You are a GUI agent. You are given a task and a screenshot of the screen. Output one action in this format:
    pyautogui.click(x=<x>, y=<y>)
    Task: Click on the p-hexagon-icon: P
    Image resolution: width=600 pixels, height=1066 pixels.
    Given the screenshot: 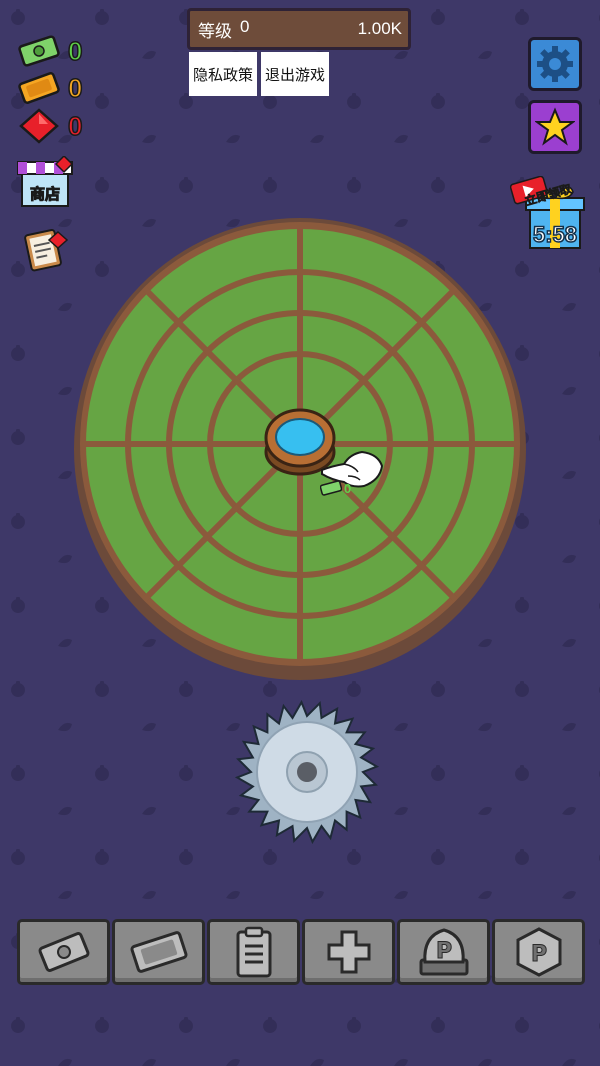 What is the action you would take?
    pyautogui.click(x=538, y=952)
    